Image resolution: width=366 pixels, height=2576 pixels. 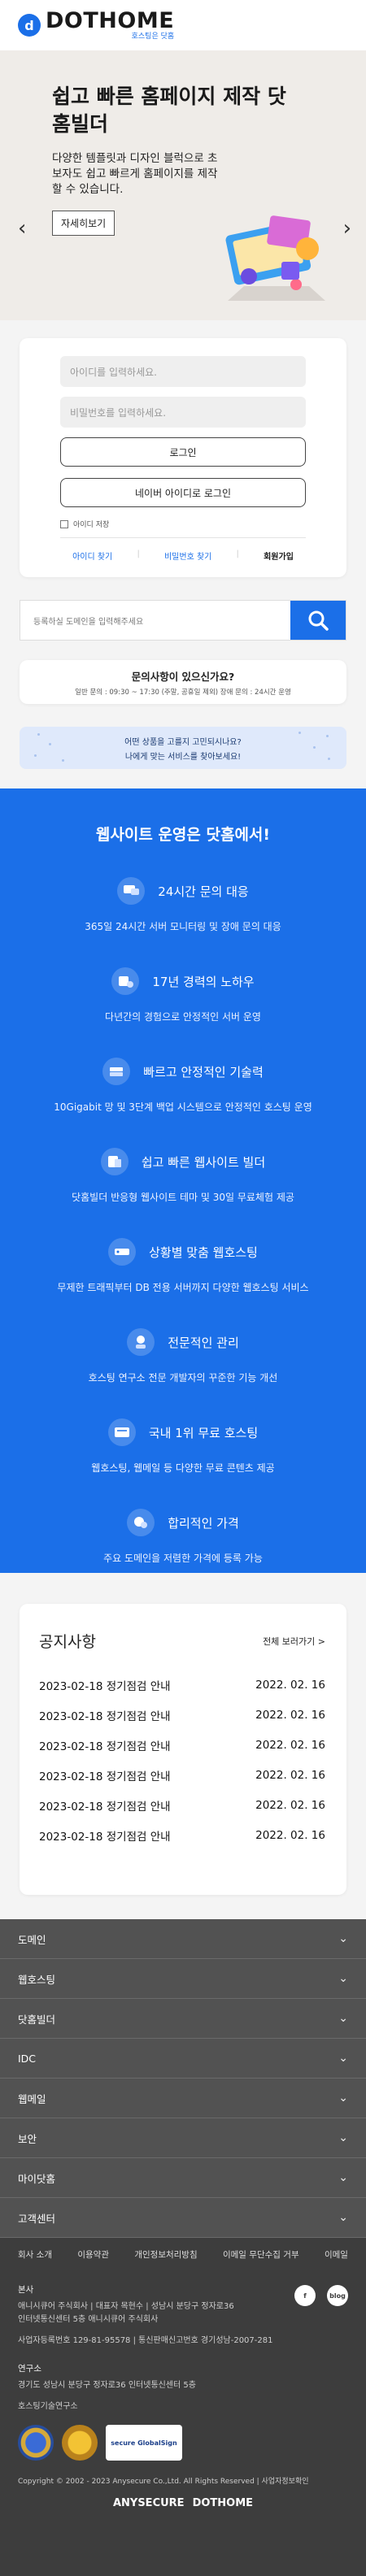 What do you see at coordinates (183, 1356) in the screenshot?
I see `feature-item: 전문적인 관리 호스팅 연구소 전문 개발자의 꾸준한 기능 개선` at bounding box center [183, 1356].